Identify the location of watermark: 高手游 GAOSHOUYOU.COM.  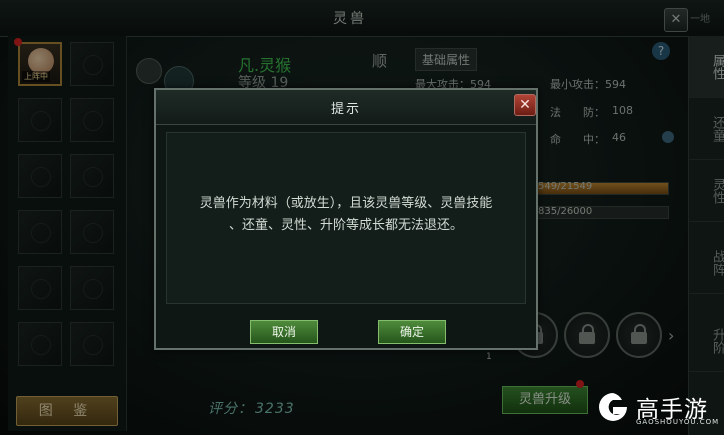
(658, 410).